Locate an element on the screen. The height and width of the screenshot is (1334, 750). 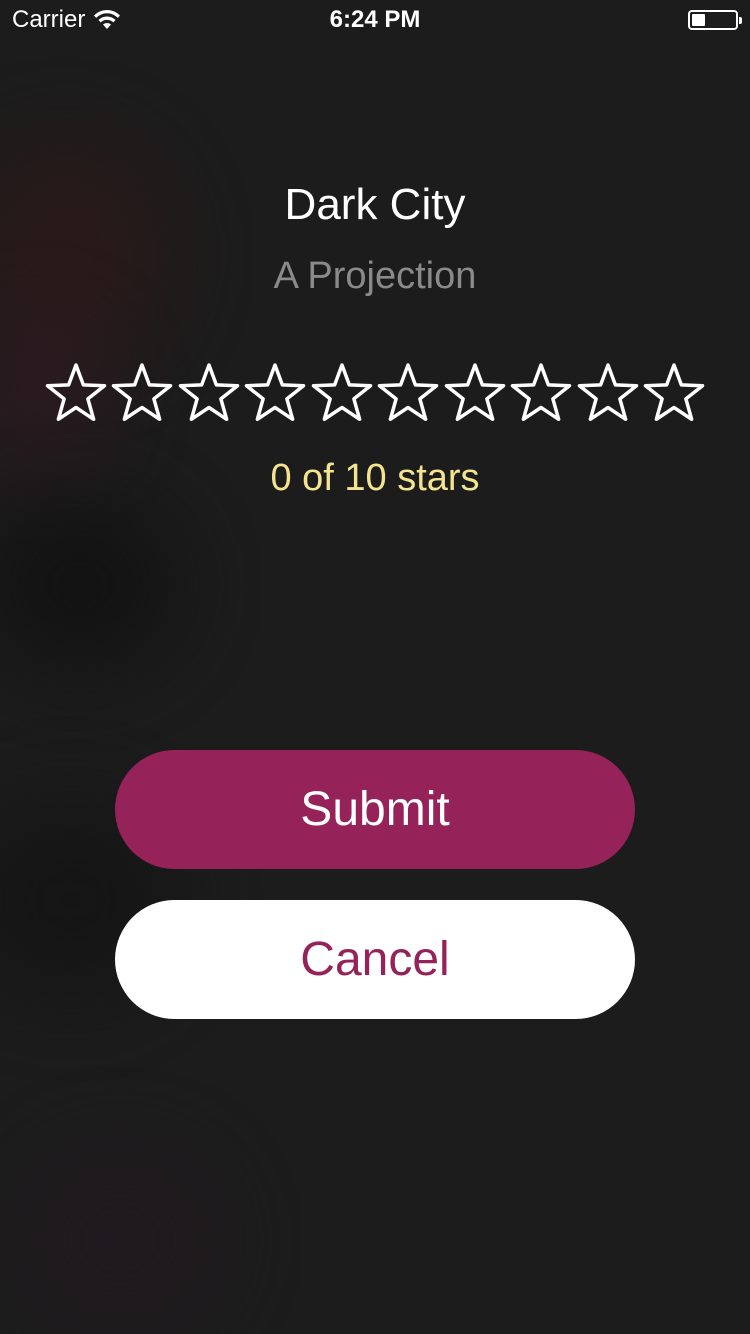
movie-title: Dark City is located at coordinates (375, 204).